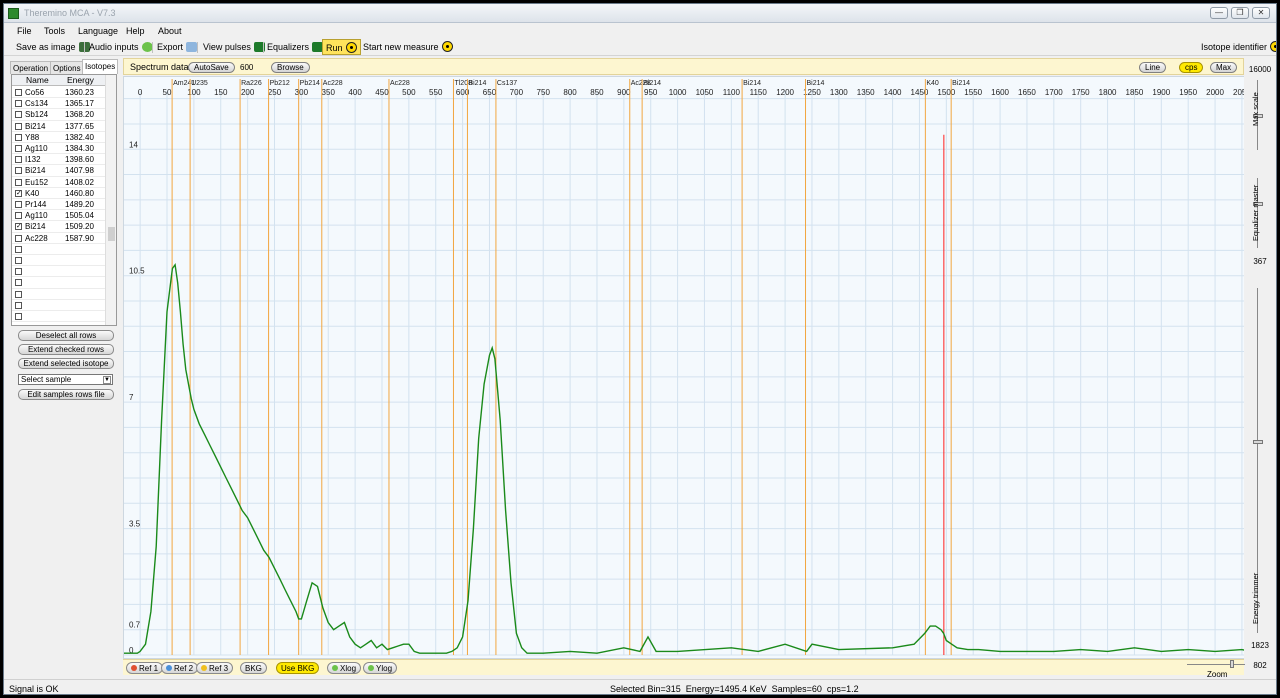 The height and width of the screenshot is (698, 1280). Describe the element at coordinates (1232, 664) in the screenshot. I see `zoom-slider` at that location.